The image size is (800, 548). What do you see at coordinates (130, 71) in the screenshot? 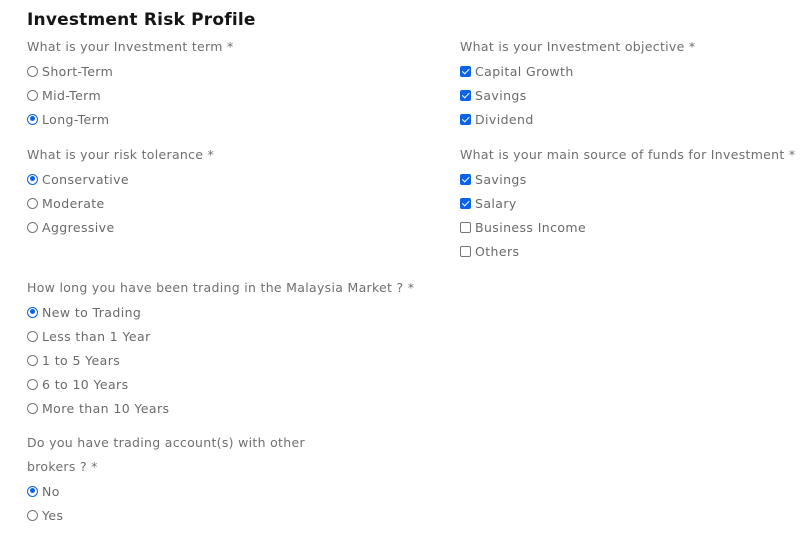
I see `radio-short-term: Short-Term` at bounding box center [130, 71].